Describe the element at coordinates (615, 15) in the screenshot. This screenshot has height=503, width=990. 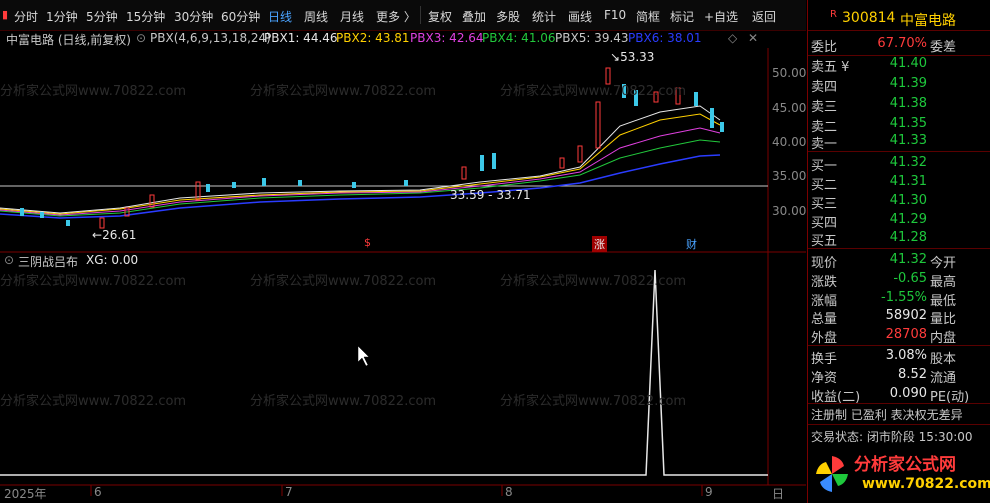
I see `f10-button: F10` at that location.